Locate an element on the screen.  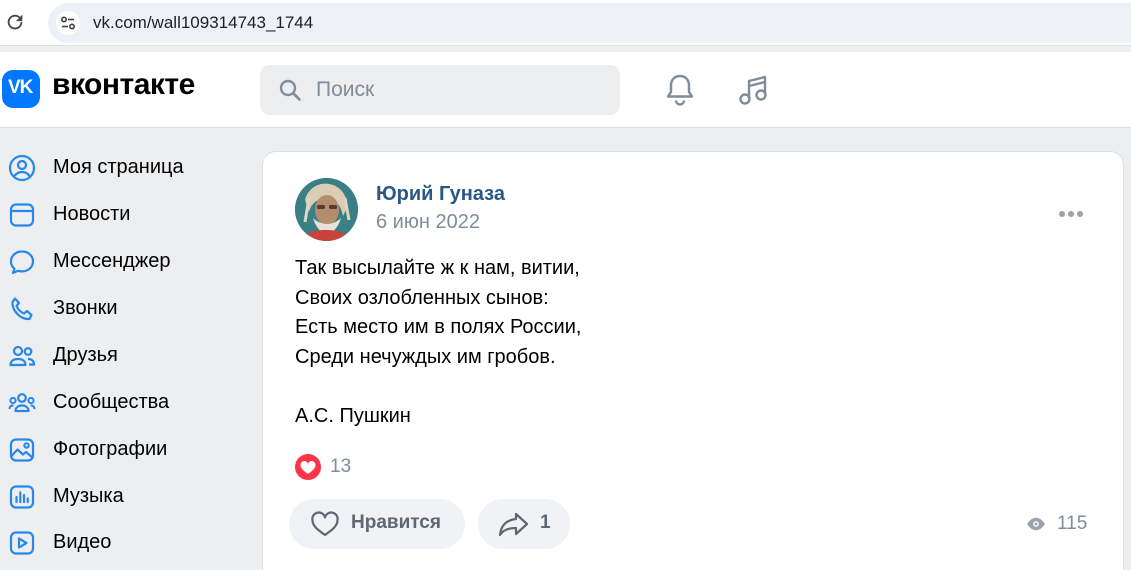
sidebar-item-messenger: Мессенджер is located at coordinates (120, 261).